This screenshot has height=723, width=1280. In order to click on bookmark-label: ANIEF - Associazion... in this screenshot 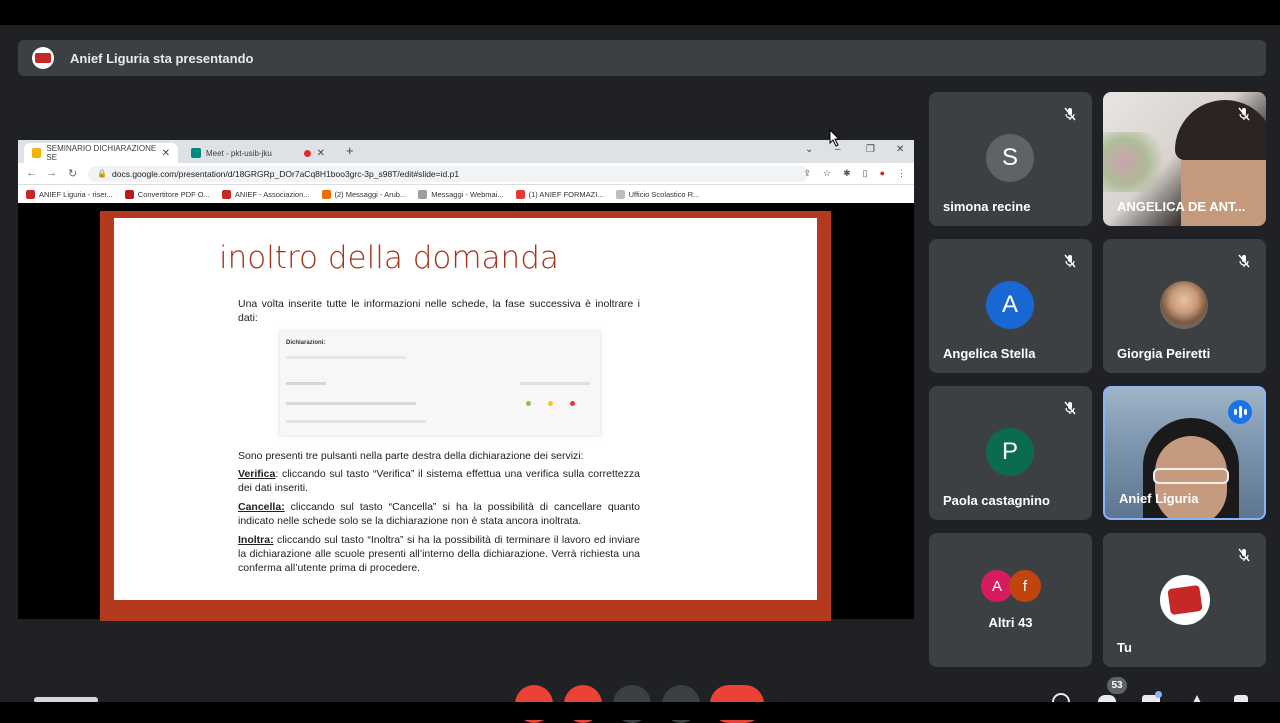, I will do `click(272, 194)`.